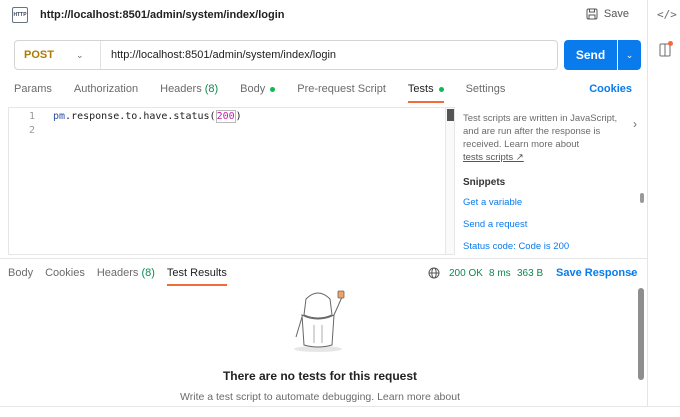  I want to click on line-number: 1, so click(32, 116).